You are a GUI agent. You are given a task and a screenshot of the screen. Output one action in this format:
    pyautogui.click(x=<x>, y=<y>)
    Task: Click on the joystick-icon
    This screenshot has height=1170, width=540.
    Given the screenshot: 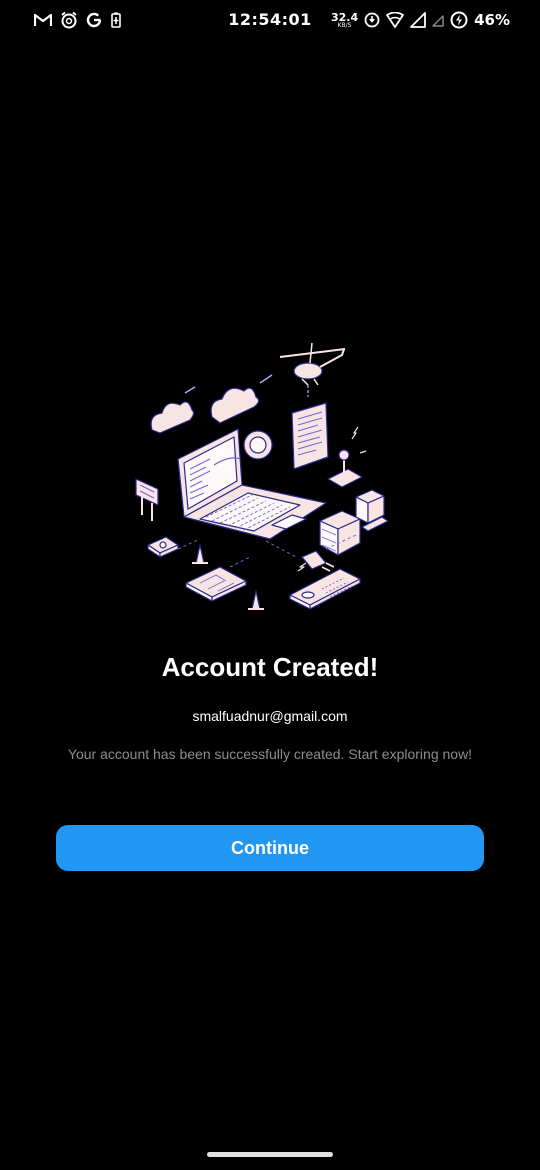 What is the action you would take?
    pyautogui.click(x=345, y=468)
    